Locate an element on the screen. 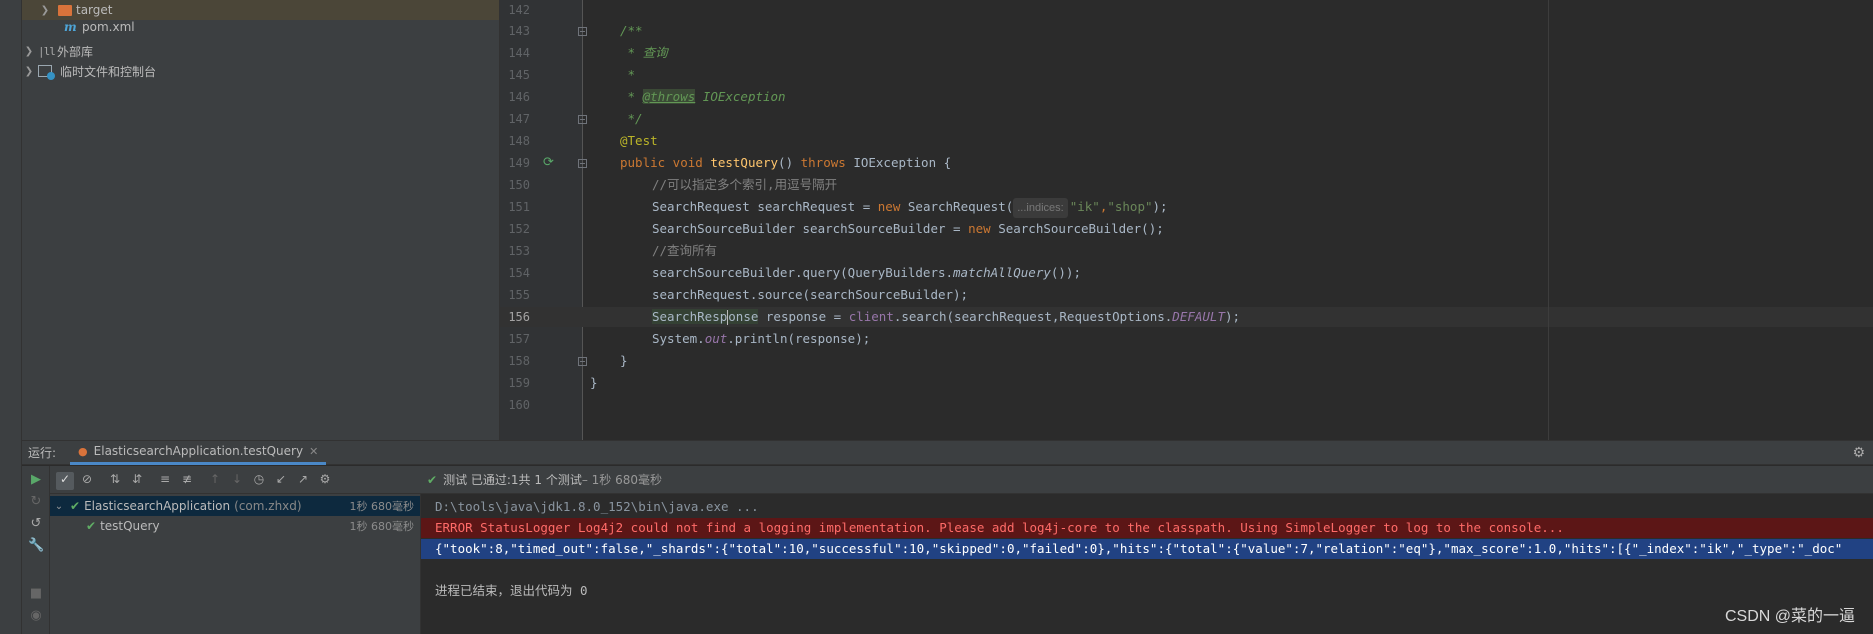  line-number: 151 is located at coordinates (519, 207).